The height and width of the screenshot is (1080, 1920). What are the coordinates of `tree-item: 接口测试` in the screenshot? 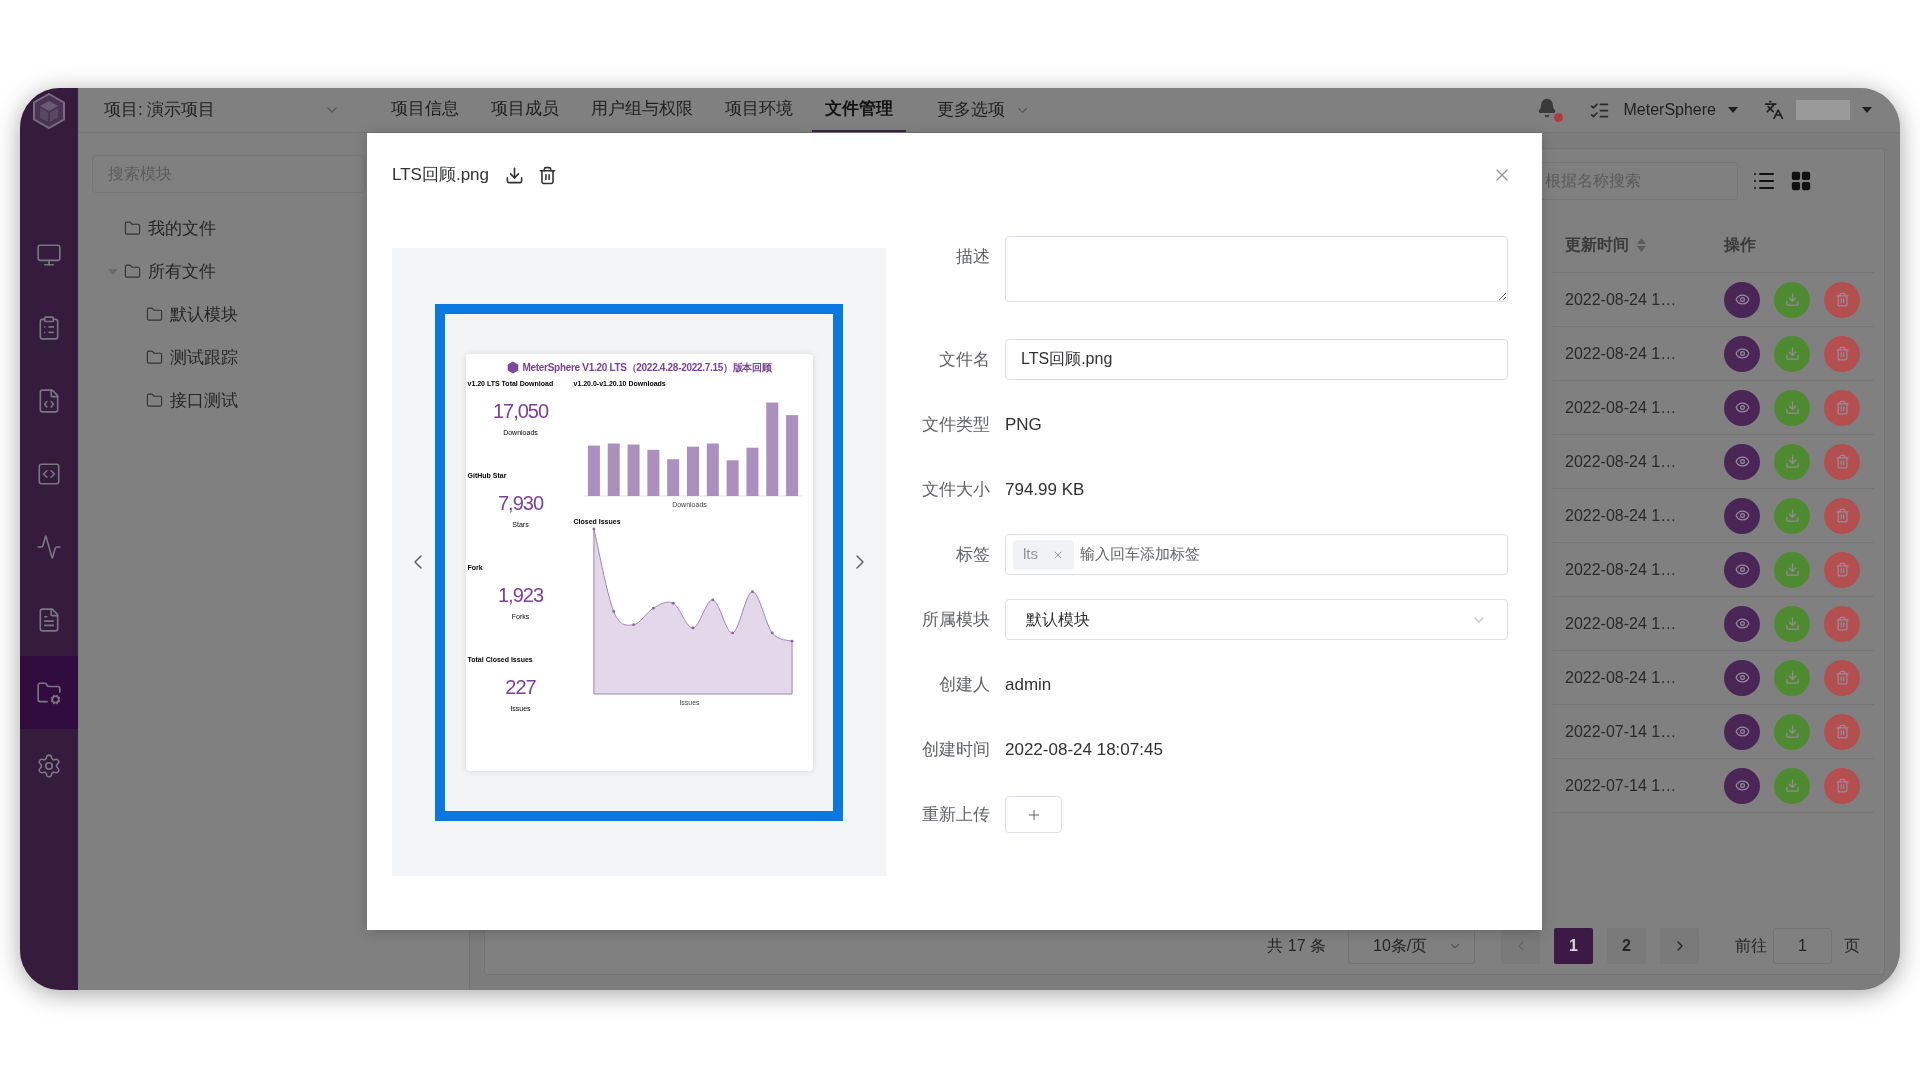 It's located at (192, 400).